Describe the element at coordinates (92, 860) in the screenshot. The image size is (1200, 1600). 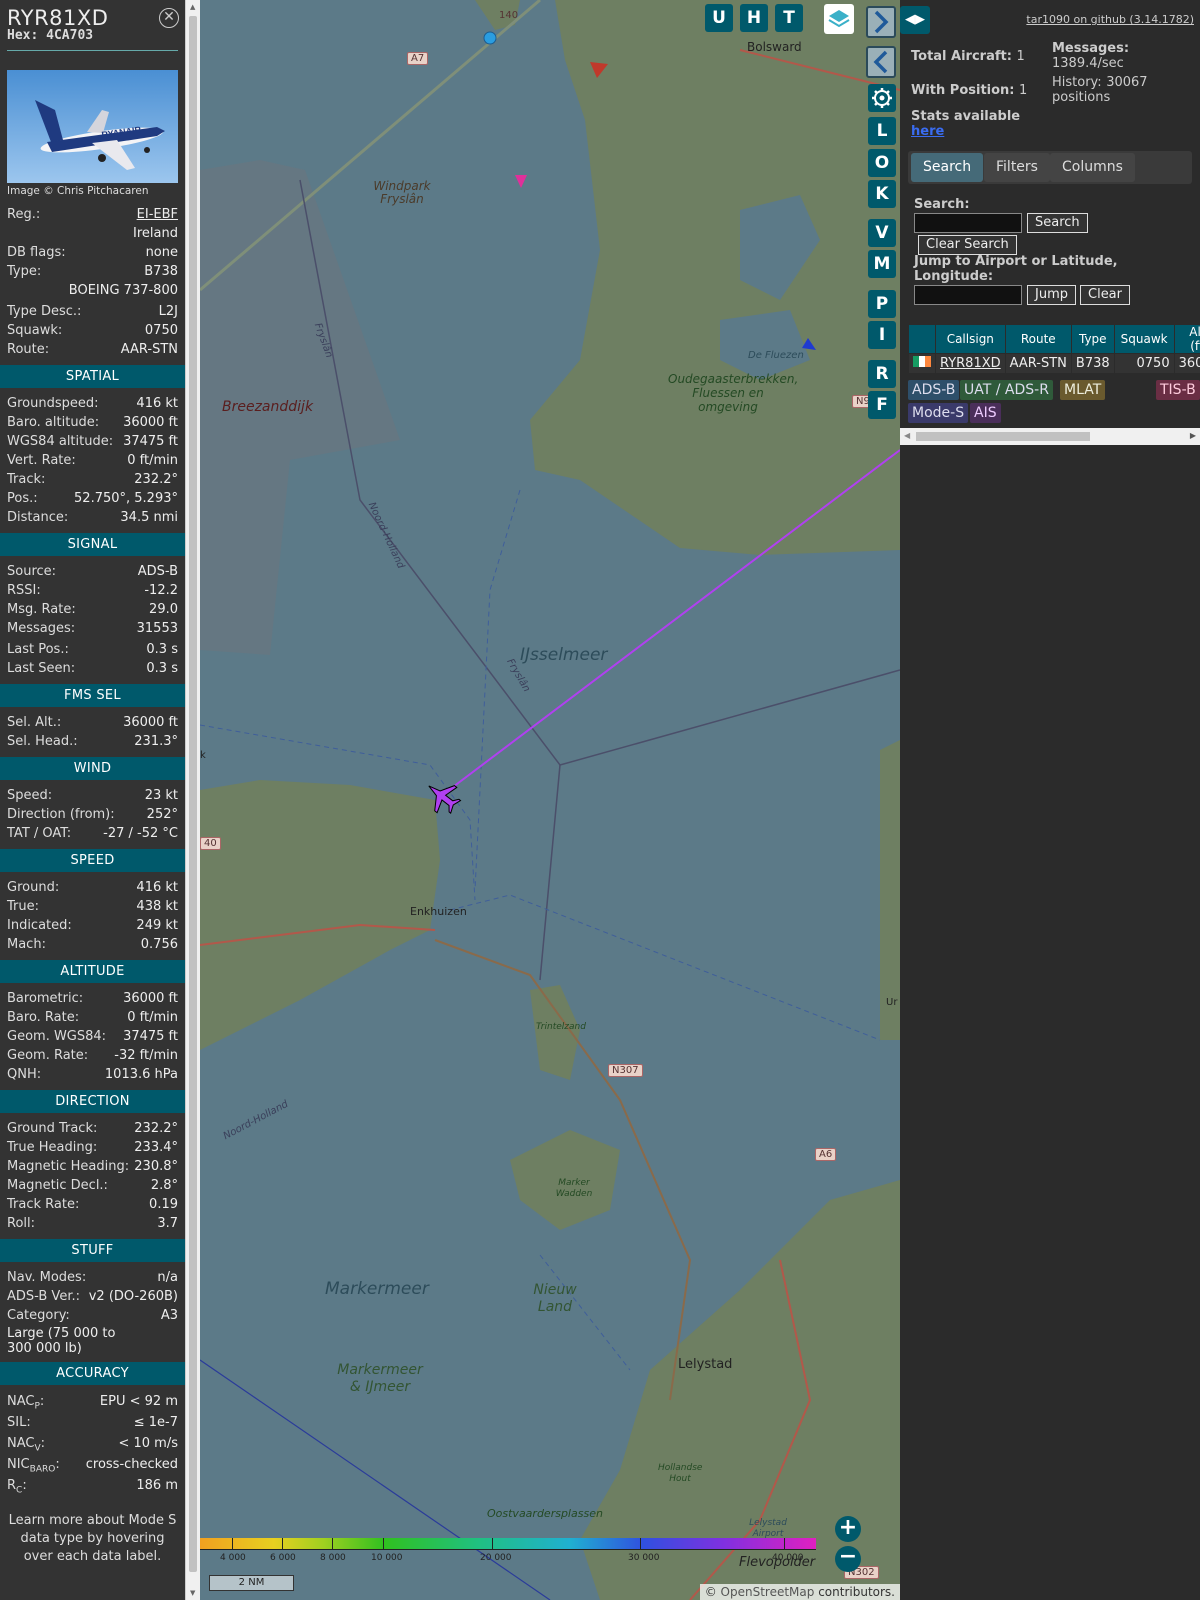
I see `section-header-speed: SPEED` at that location.